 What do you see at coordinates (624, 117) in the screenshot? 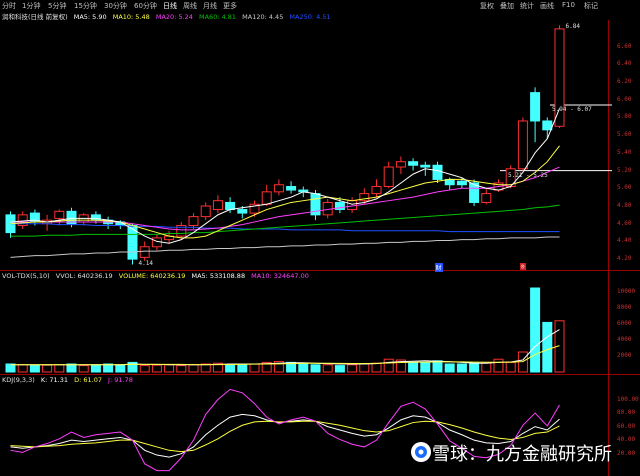
I see `price-tick-label: 5.80` at bounding box center [624, 117].